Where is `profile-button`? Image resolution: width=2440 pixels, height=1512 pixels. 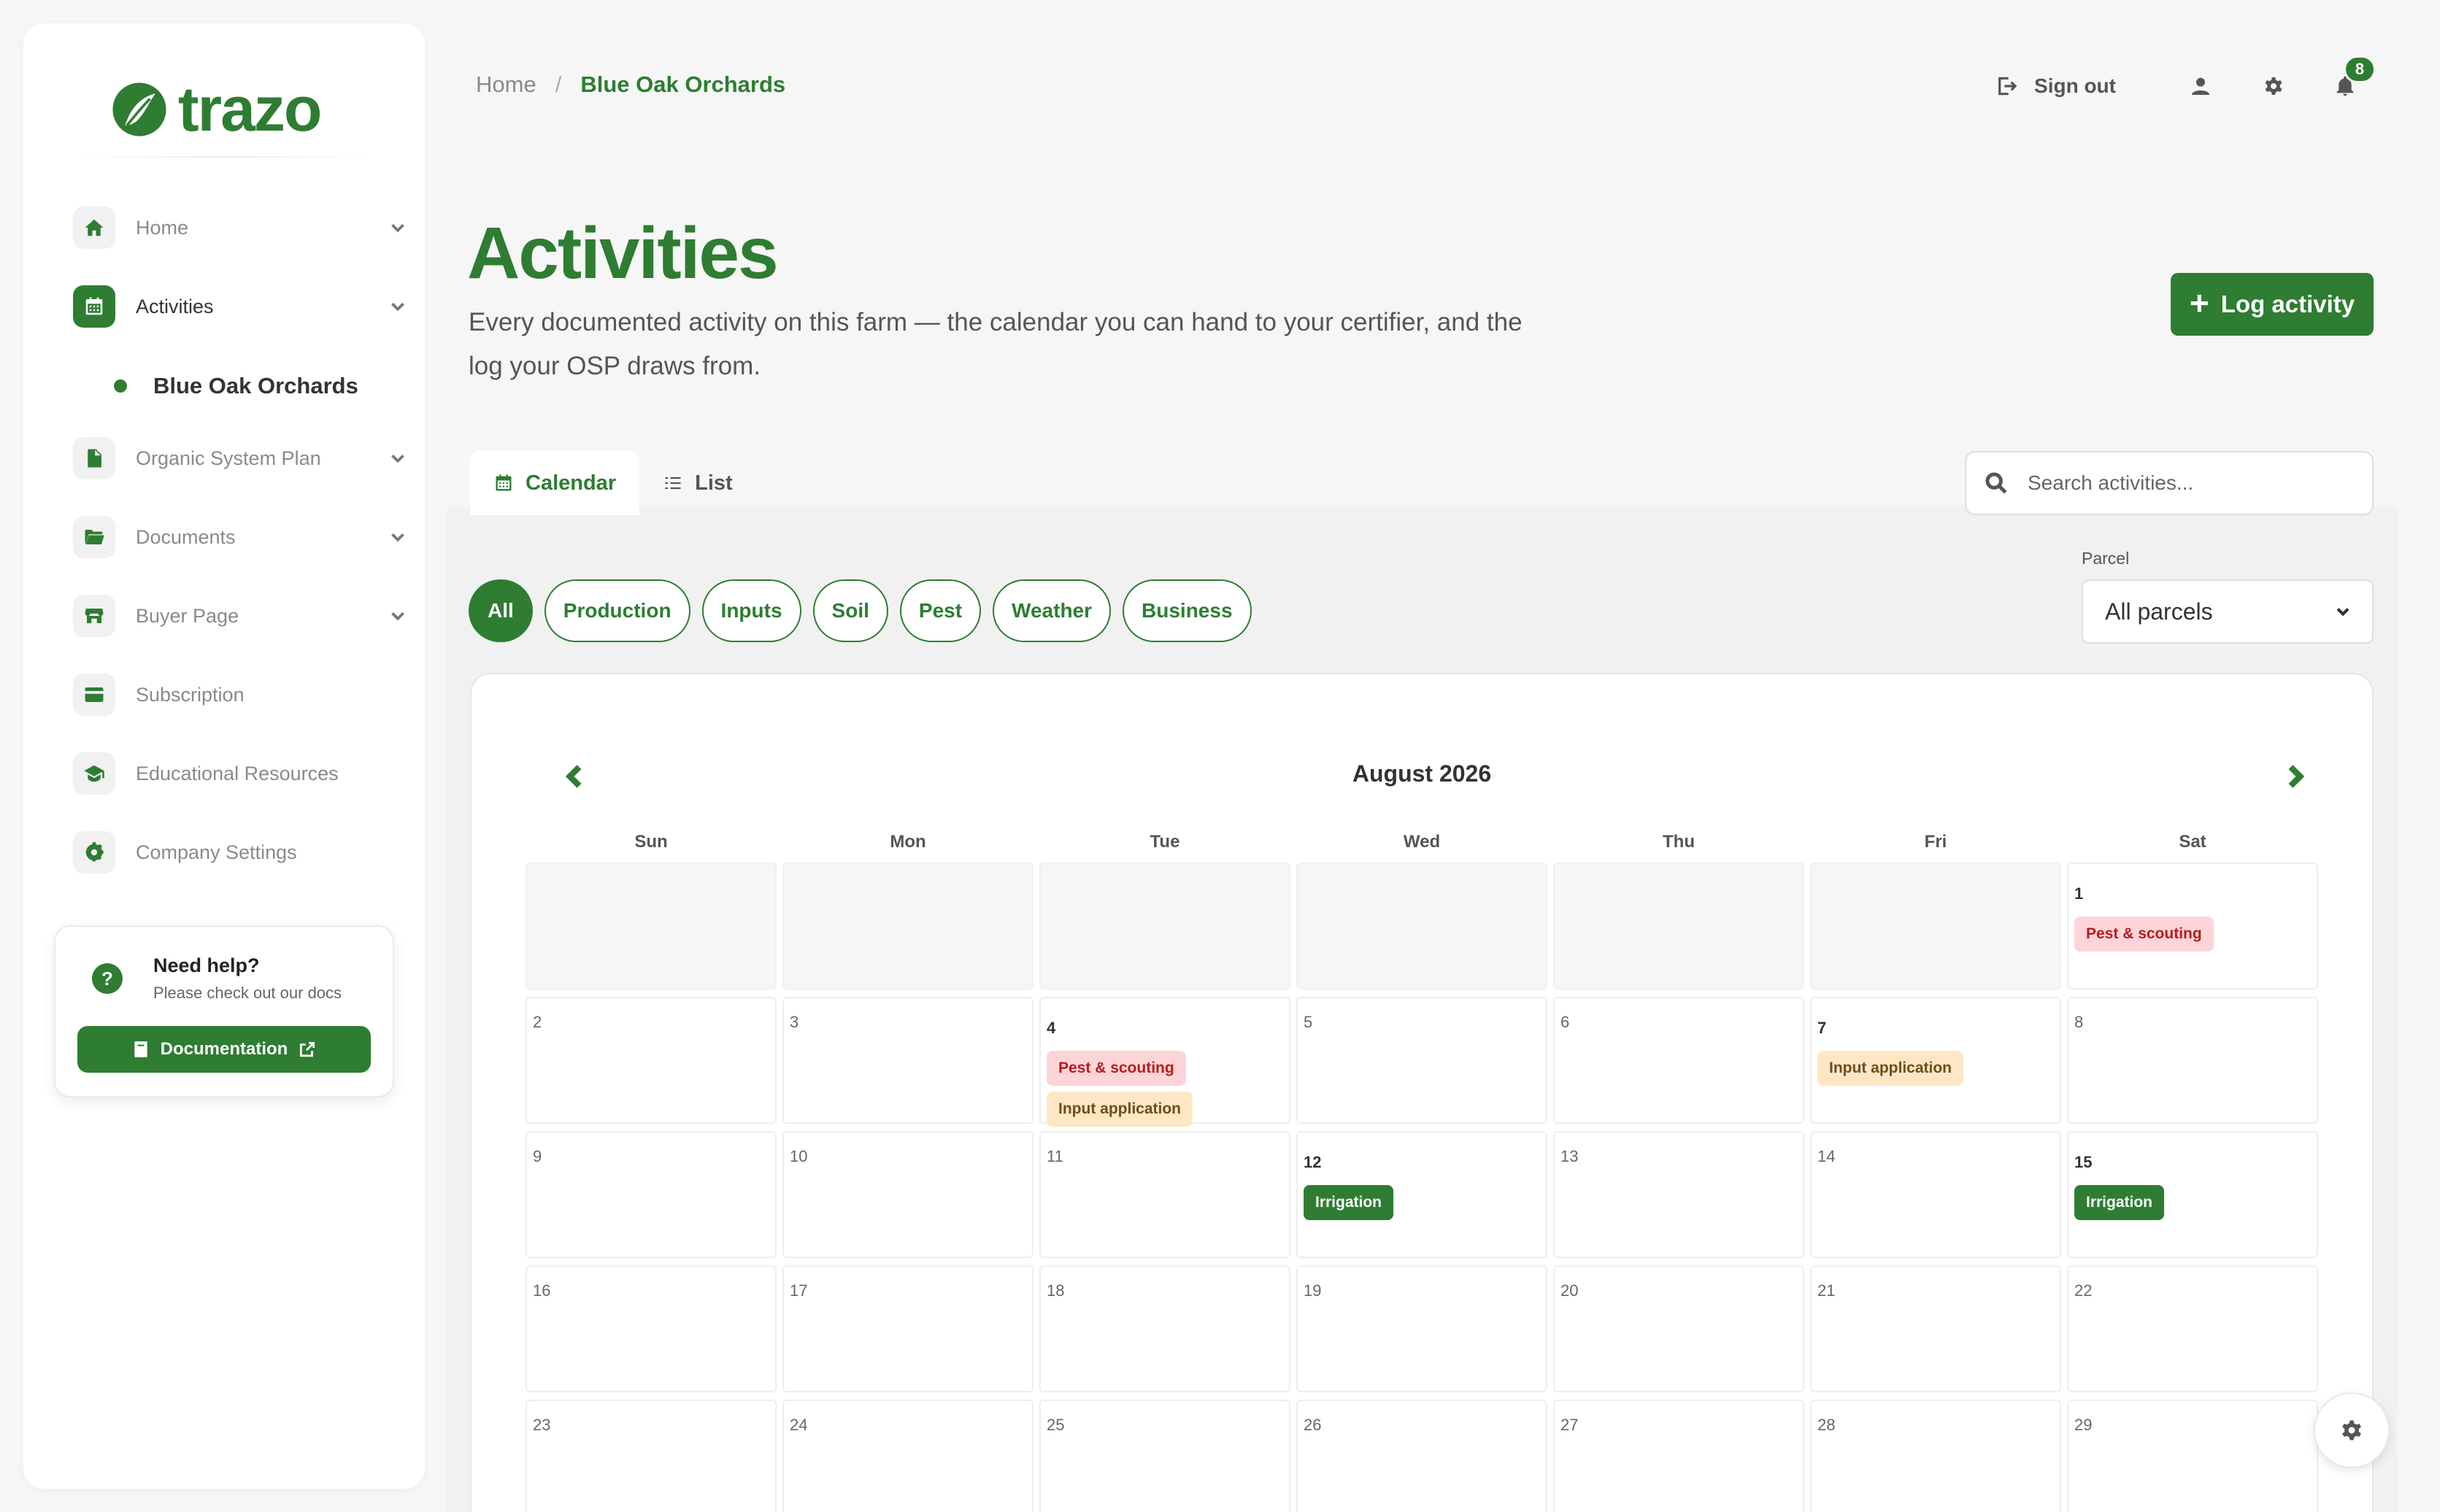 profile-button is located at coordinates (2201, 86).